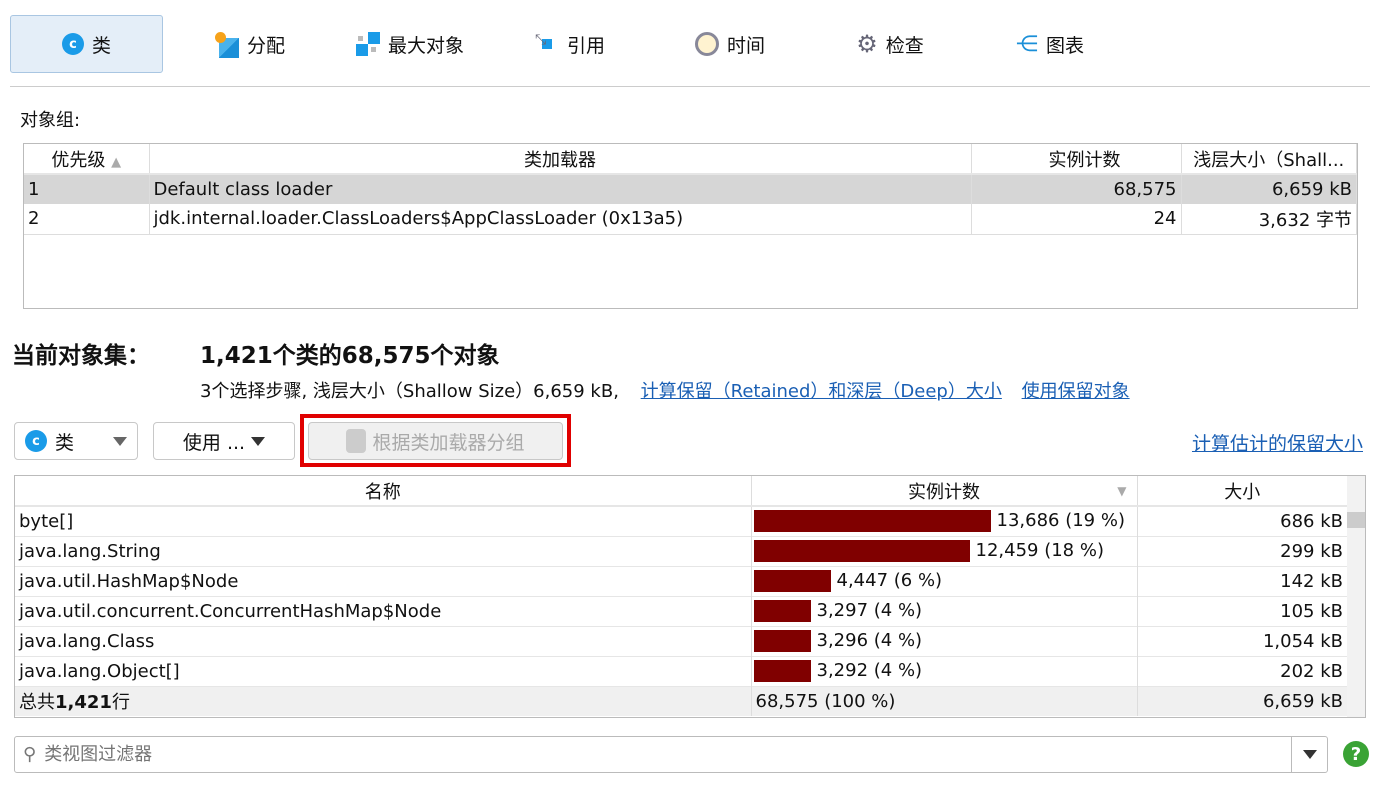  Describe the element at coordinates (944, 641) in the screenshot. I see `instance-count: 3,296 (4 %)` at that location.